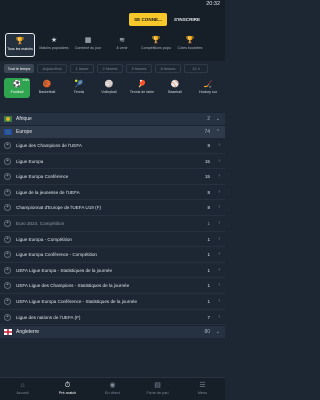 The width and height of the screenshot is (320, 400). Describe the element at coordinates (30, 161) in the screenshot. I see `league-name: Ligue Europa` at that location.